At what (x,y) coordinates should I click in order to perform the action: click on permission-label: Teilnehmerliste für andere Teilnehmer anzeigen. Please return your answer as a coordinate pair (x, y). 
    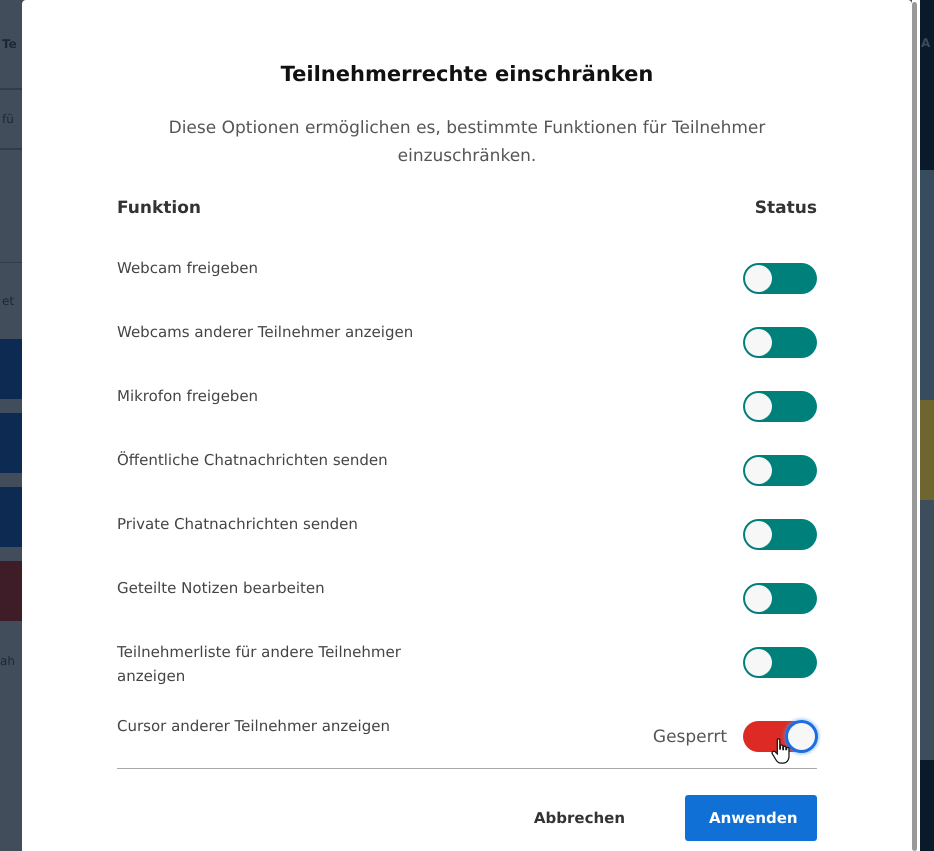
    Looking at the image, I should click on (259, 664).